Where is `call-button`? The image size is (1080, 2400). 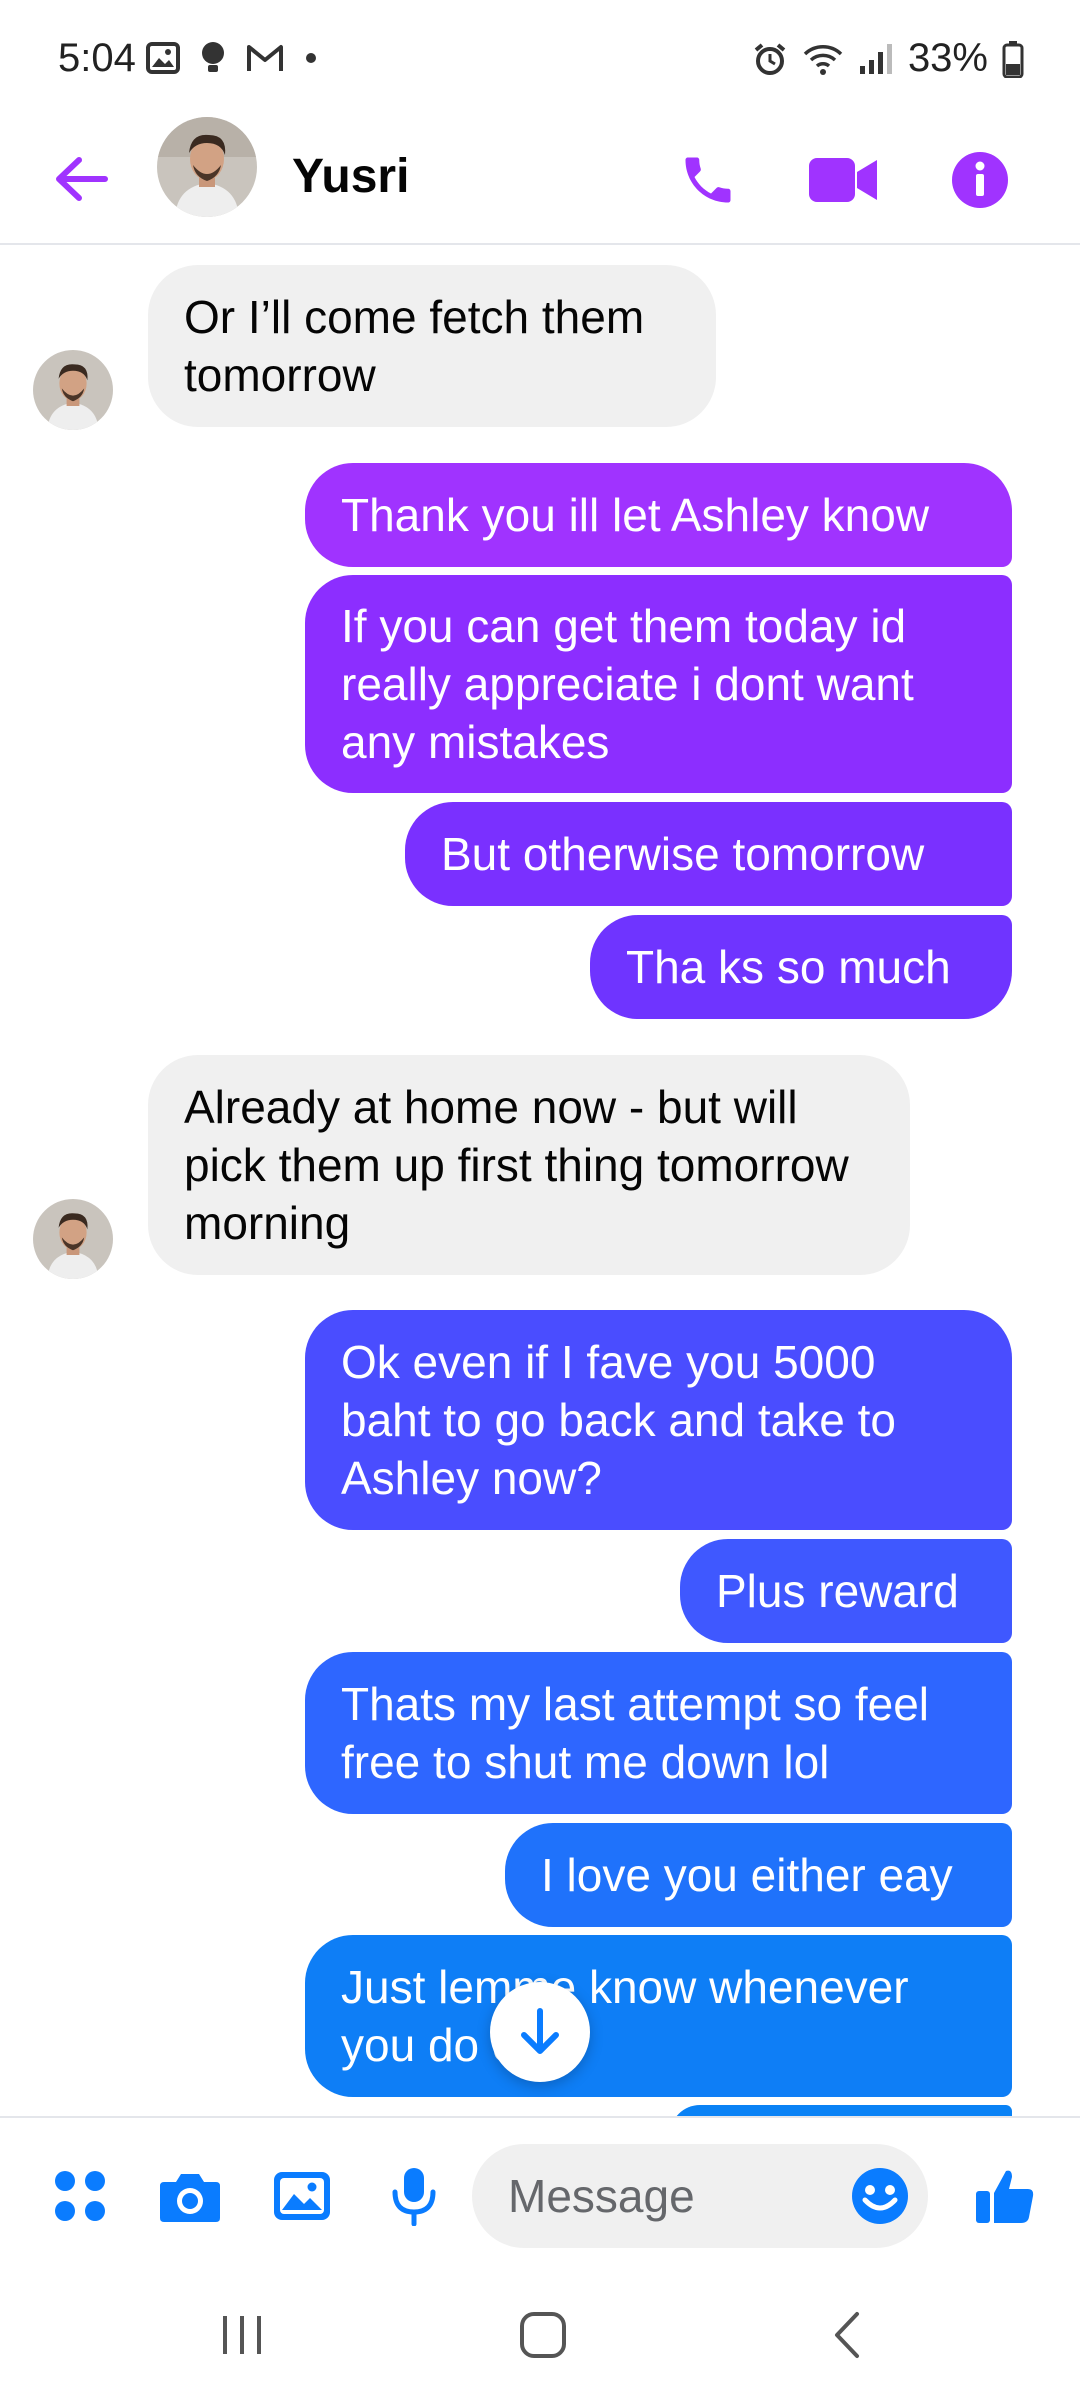 call-button is located at coordinates (708, 180).